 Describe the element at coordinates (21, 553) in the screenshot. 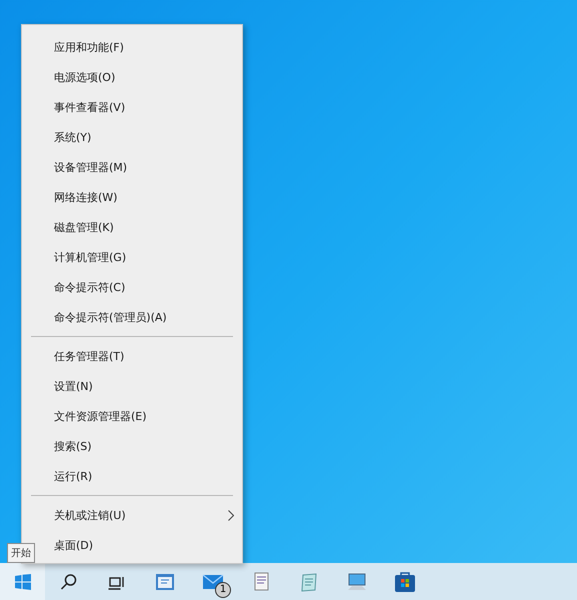

I see `start-tooltip: 开始` at that location.